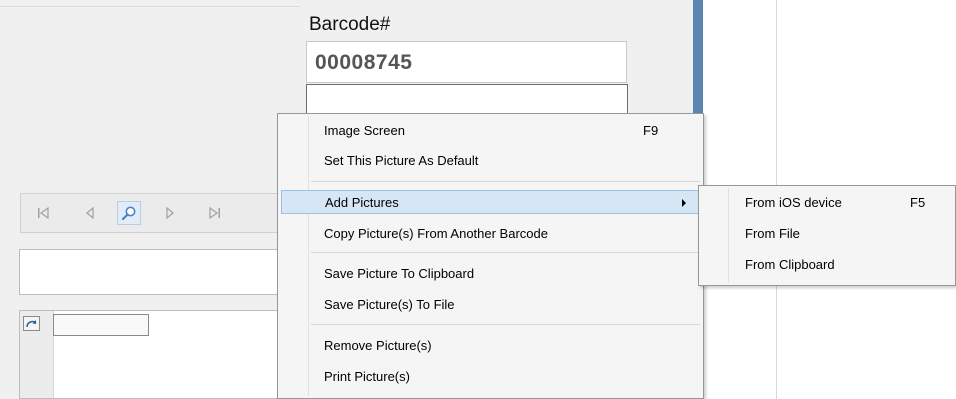 The height and width of the screenshot is (399, 956). Describe the element at coordinates (151, 213) in the screenshot. I see `record-nav-toolbar` at that location.